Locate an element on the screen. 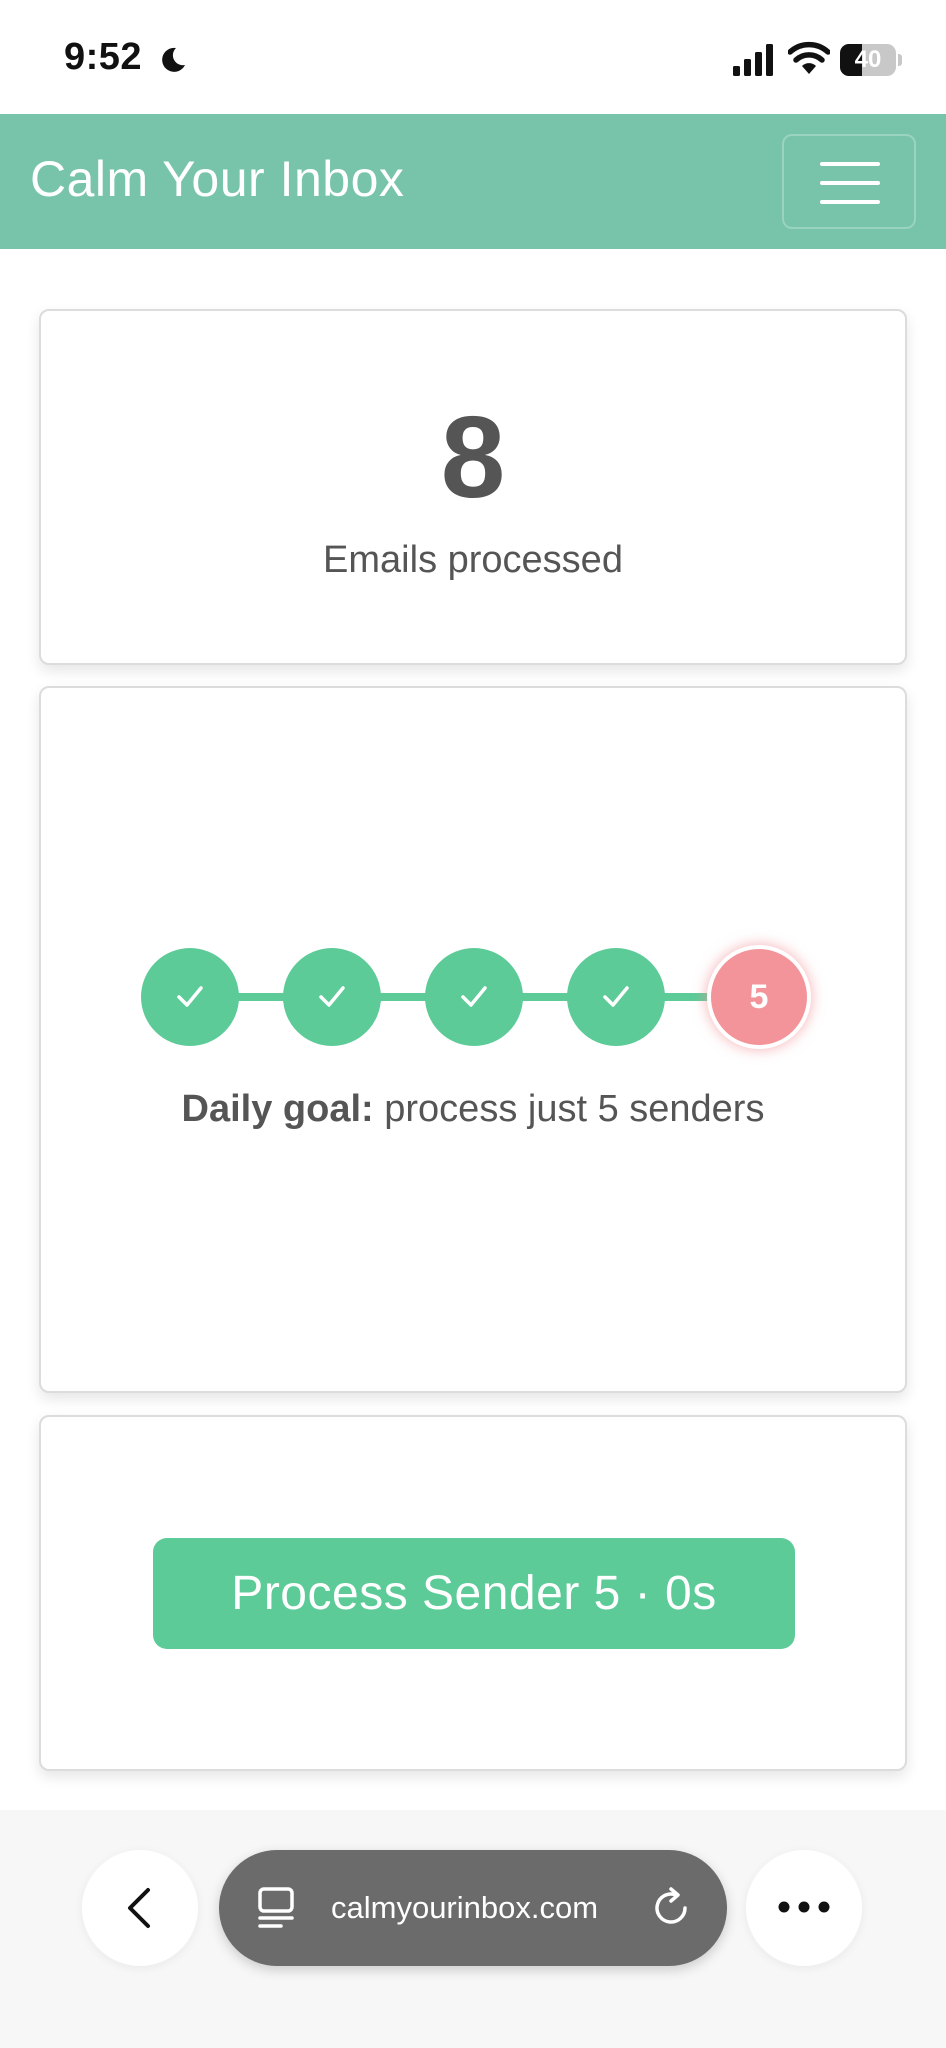 The image size is (946, 2048). tabs-overview-icon is located at coordinates (276, 1908).